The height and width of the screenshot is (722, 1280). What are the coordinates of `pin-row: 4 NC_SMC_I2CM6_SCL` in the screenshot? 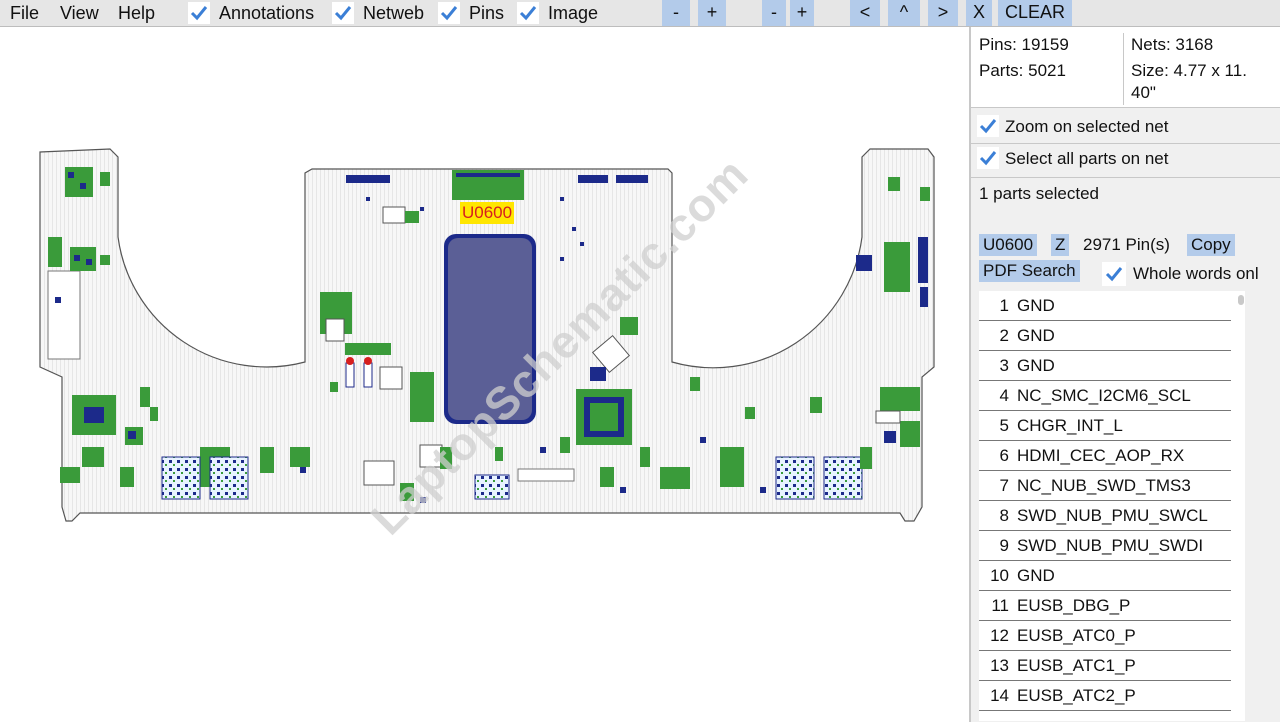 It's located at (1105, 396).